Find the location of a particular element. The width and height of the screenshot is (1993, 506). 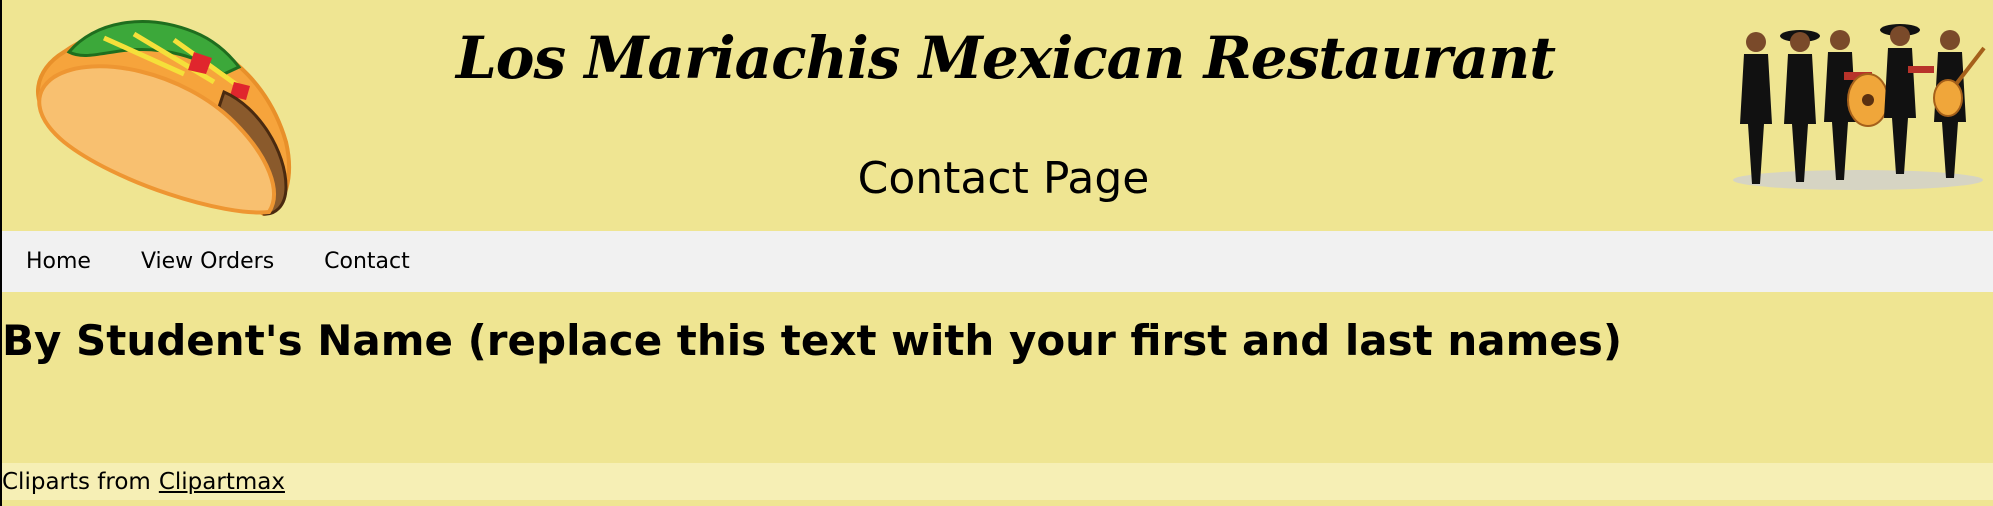

nav-item-home: Home is located at coordinates (58, 261).